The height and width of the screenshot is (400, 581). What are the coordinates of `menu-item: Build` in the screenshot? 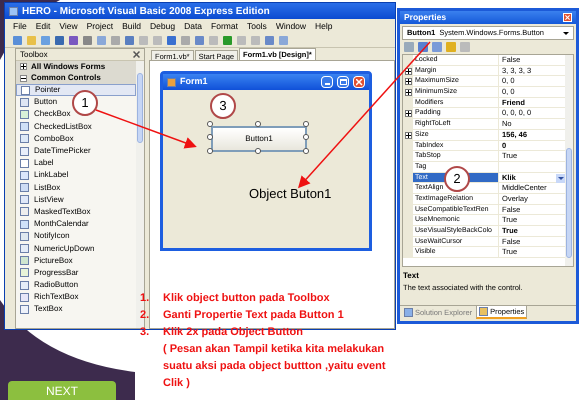 It's located at (132, 26).